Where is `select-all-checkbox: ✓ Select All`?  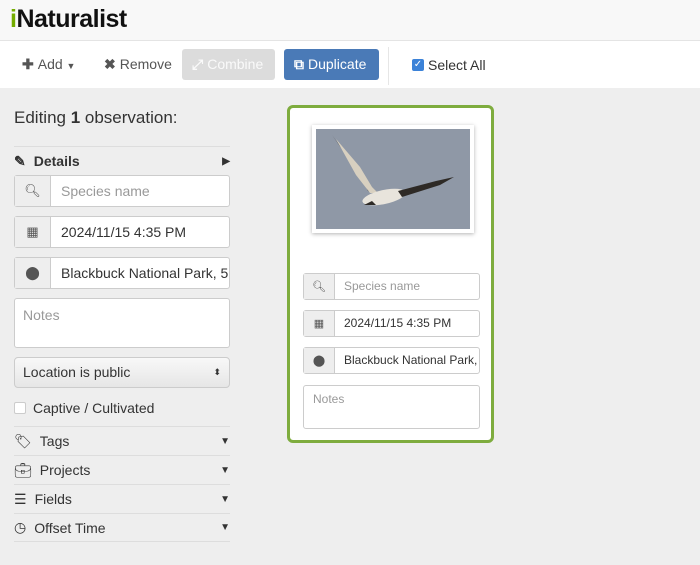
select-all-checkbox: ✓ Select All is located at coordinates (449, 65).